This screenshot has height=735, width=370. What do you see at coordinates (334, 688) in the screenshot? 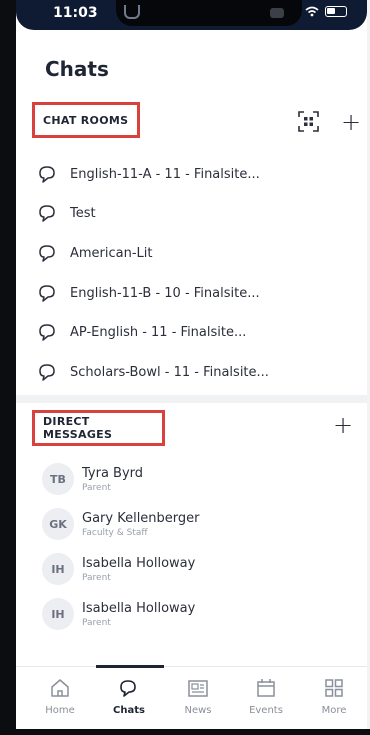
I see `grid-icon` at bounding box center [334, 688].